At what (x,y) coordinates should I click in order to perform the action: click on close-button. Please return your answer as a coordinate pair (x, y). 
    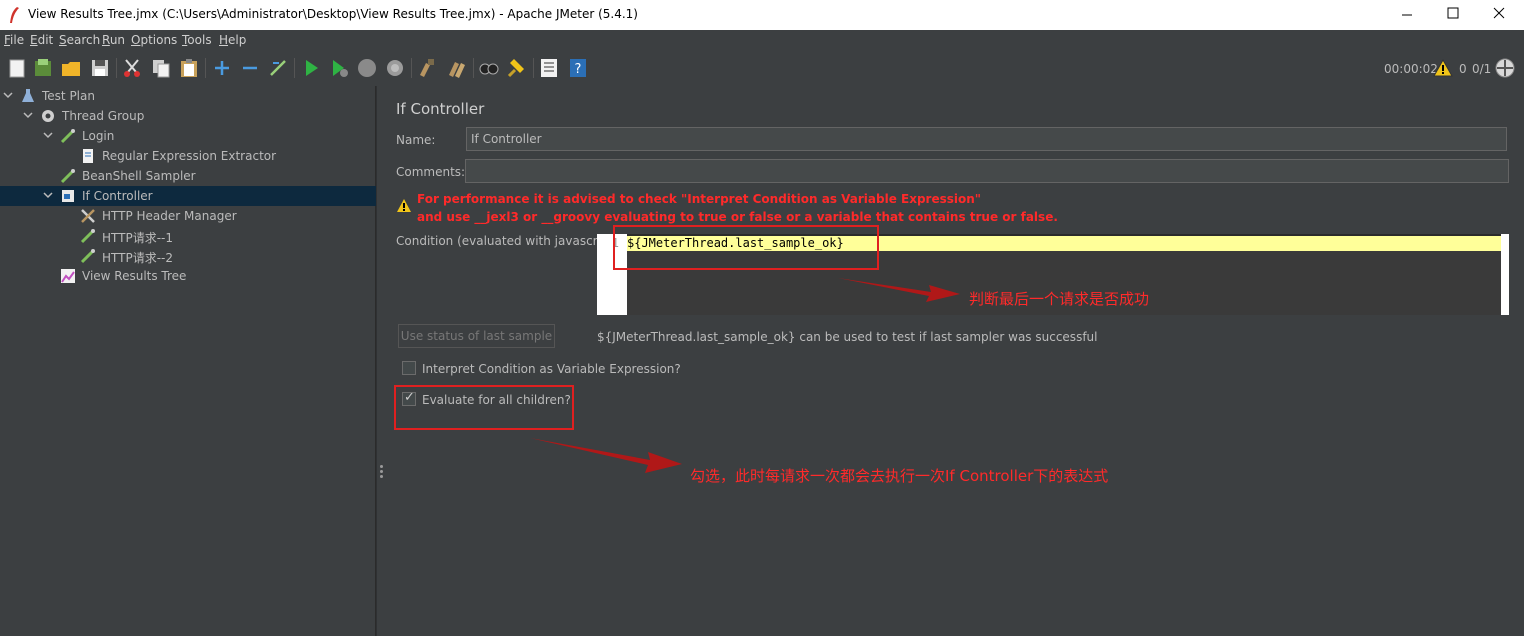
    Looking at the image, I should click on (1499, 15).